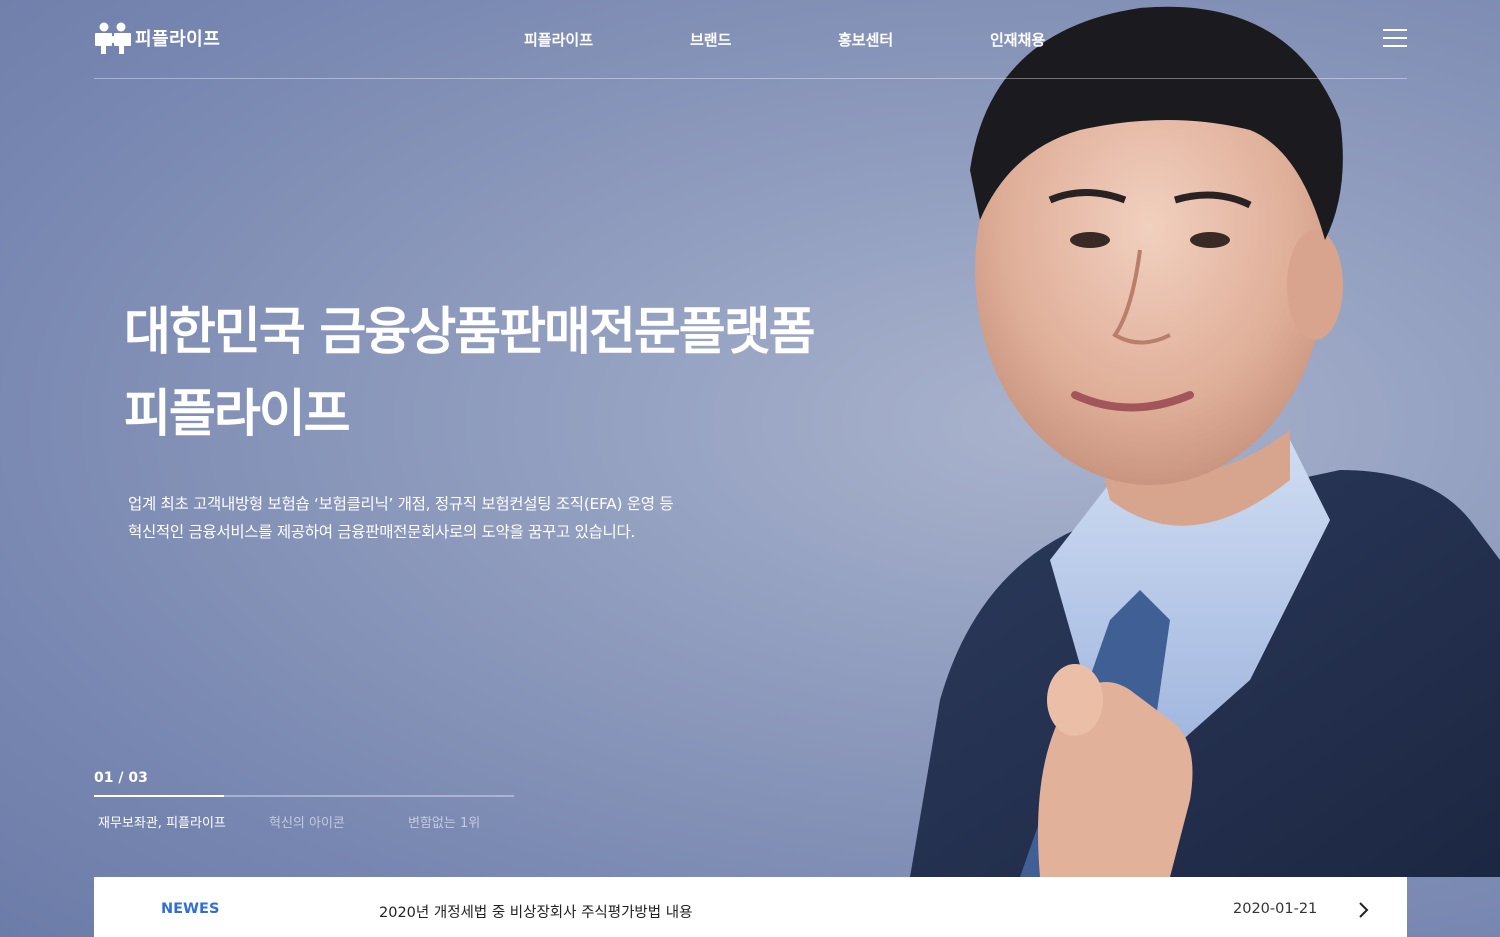 The width and height of the screenshot is (1500, 937). I want to click on people-puzzle-logo-icon, so click(113, 38).